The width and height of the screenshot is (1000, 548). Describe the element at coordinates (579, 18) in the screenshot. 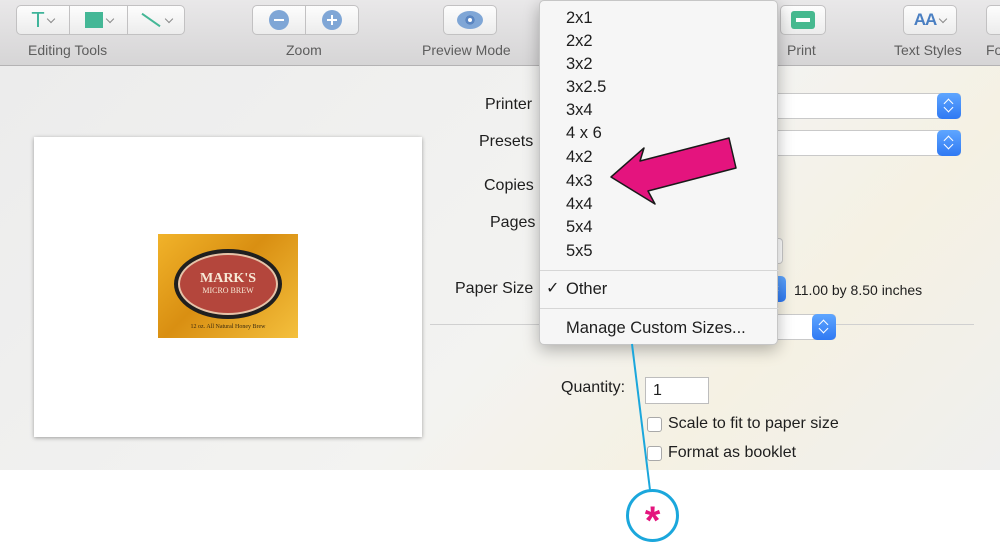

I see `menu-item-2x1: 2x1` at that location.